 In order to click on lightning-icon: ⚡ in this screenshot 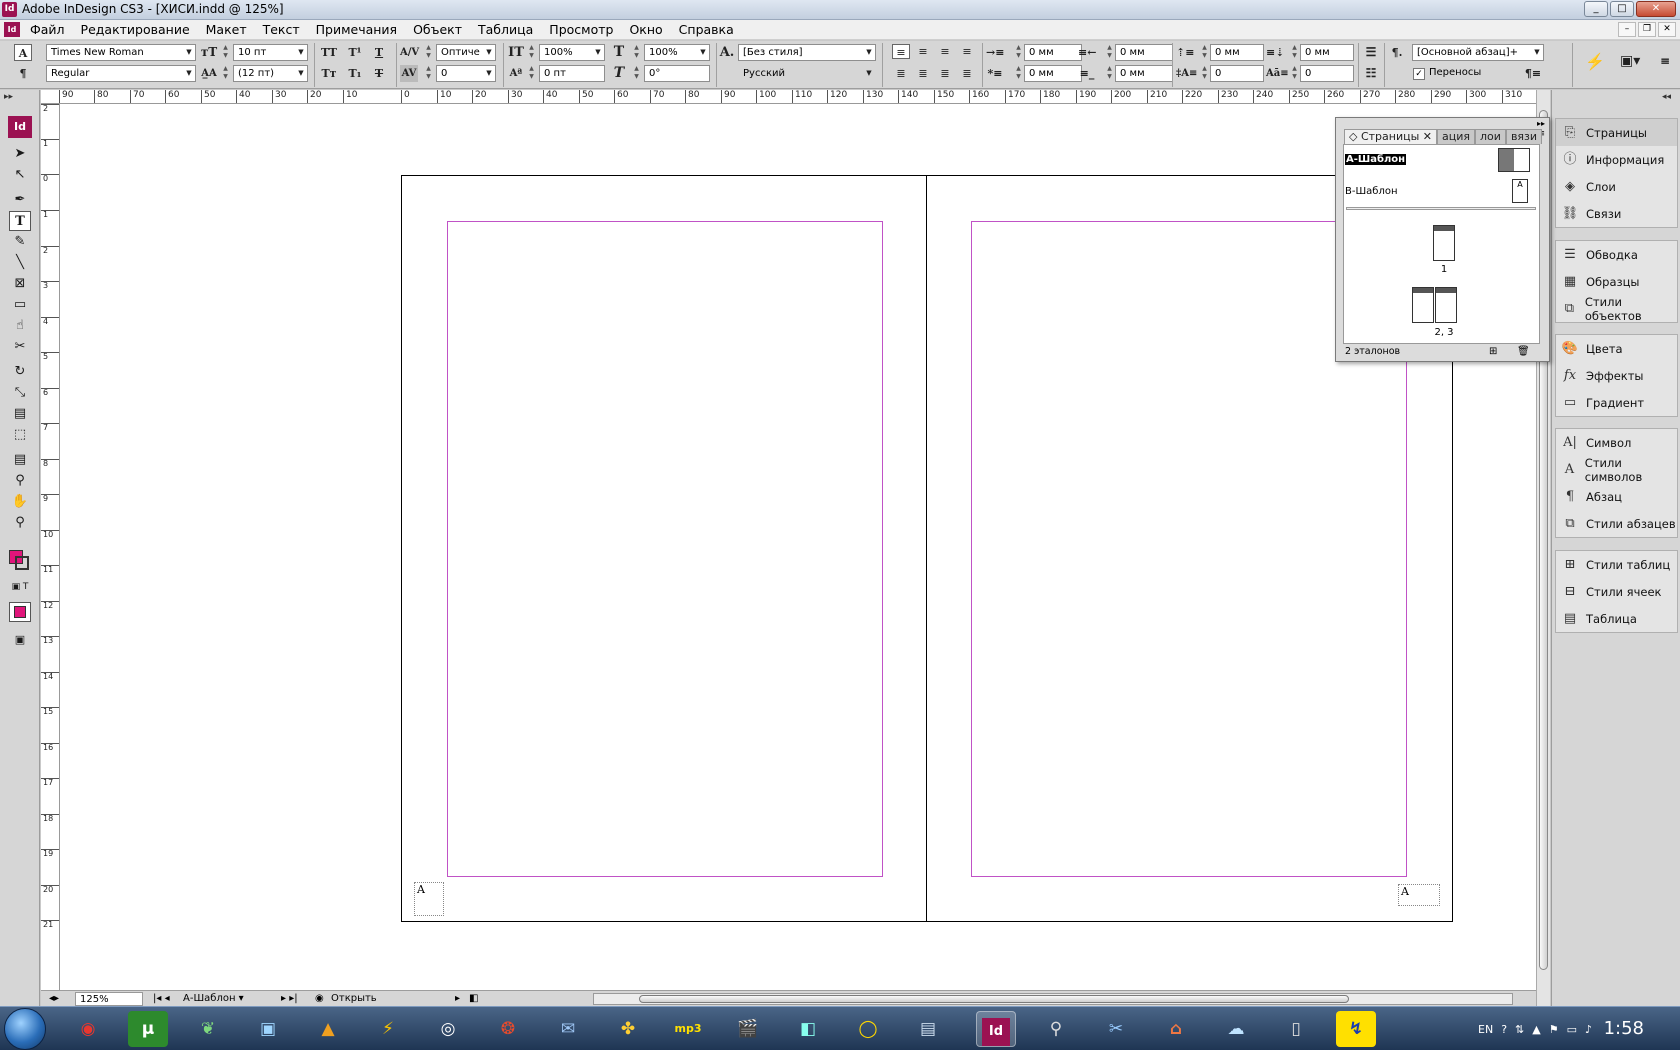, I will do `click(1595, 61)`.